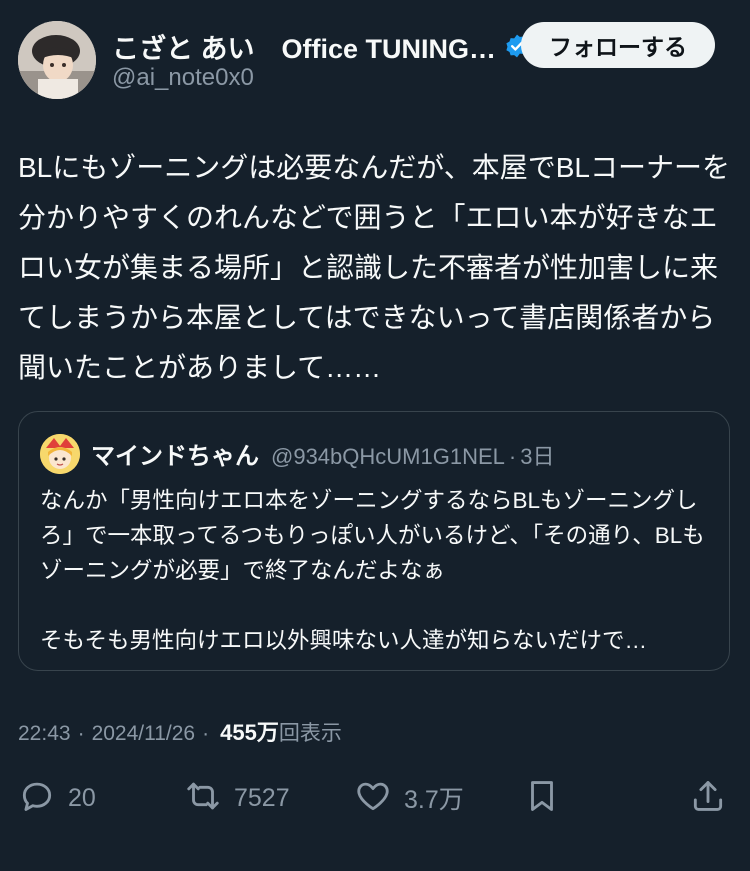  Describe the element at coordinates (618, 45) in the screenshot. I see `follow-button: フォローする` at that location.